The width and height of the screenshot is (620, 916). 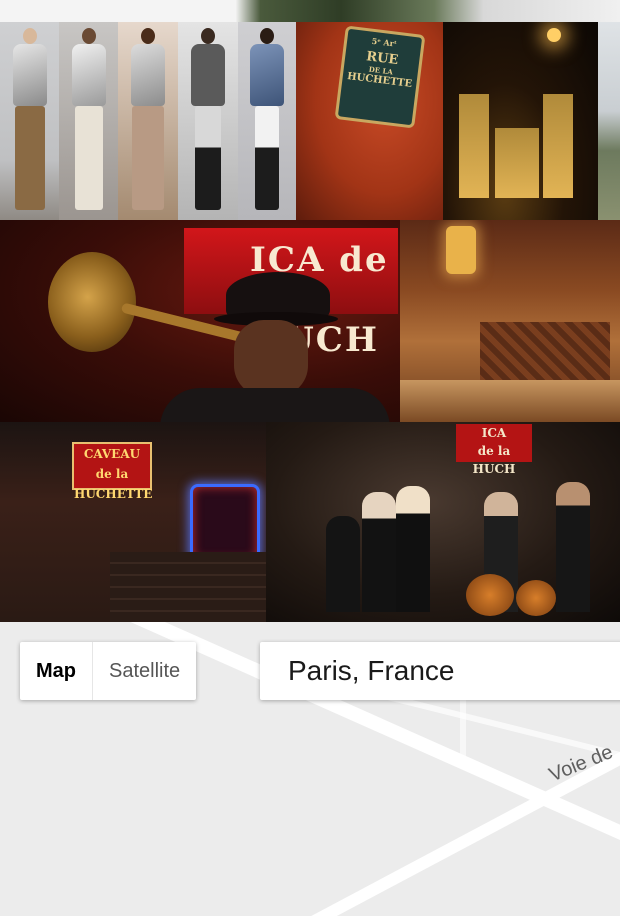 What do you see at coordinates (494, 433) in the screenshot?
I see `stage-sign-line-1: ICA` at bounding box center [494, 433].